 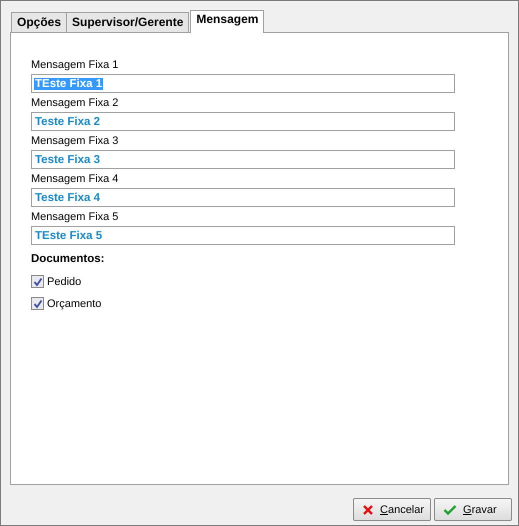 I want to click on text-field: TEste Fixa 5, so click(x=243, y=235).